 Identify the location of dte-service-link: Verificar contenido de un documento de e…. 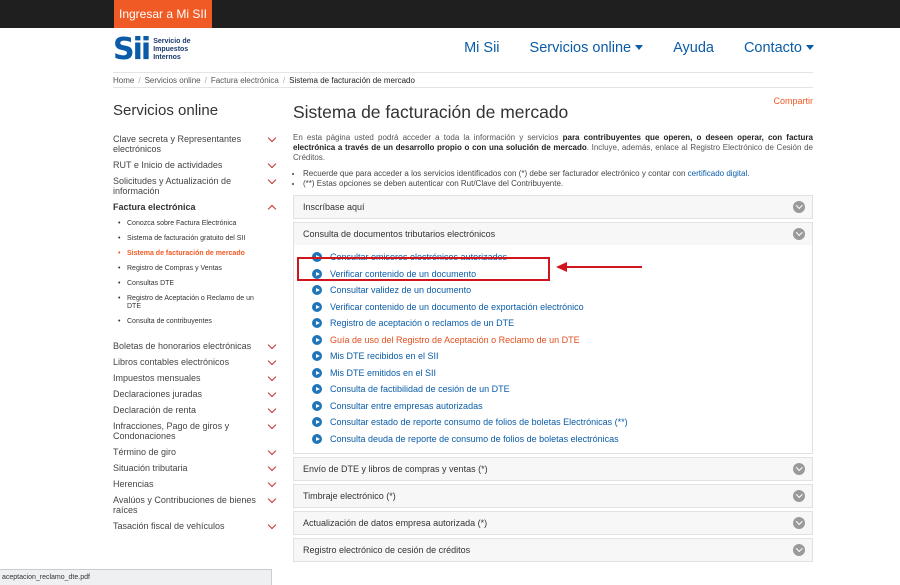
(562, 307).